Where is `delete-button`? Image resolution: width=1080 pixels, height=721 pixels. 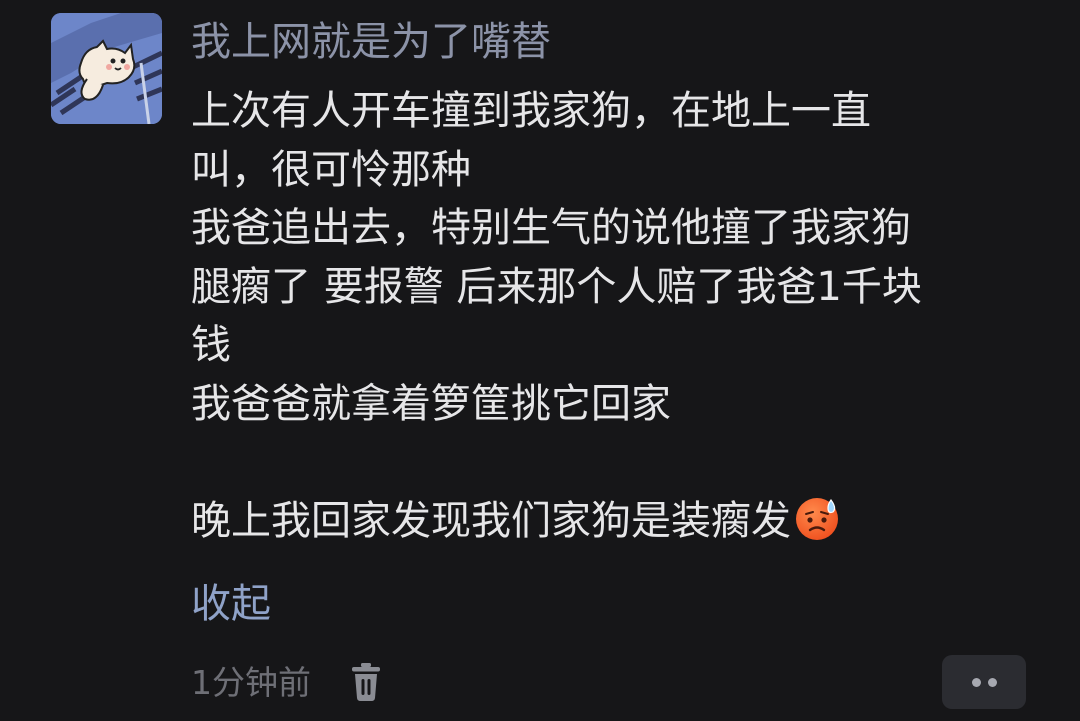 delete-button is located at coordinates (366, 682).